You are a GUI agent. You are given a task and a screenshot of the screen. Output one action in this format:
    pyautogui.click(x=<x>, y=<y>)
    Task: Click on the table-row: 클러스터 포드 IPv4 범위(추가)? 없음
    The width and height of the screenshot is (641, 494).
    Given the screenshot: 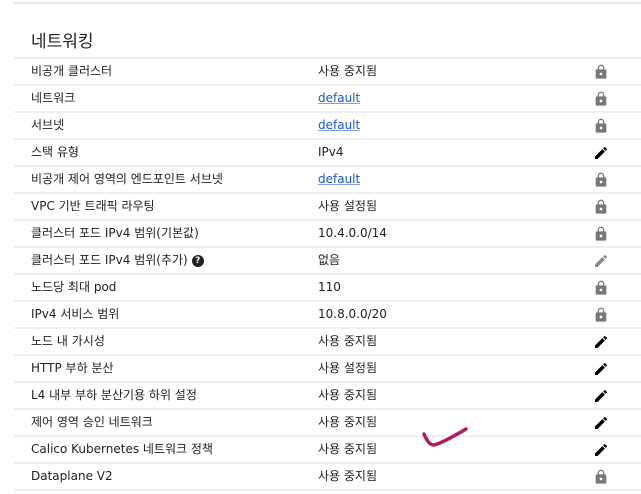 What is the action you would take?
    pyautogui.click(x=327, y=259)
    